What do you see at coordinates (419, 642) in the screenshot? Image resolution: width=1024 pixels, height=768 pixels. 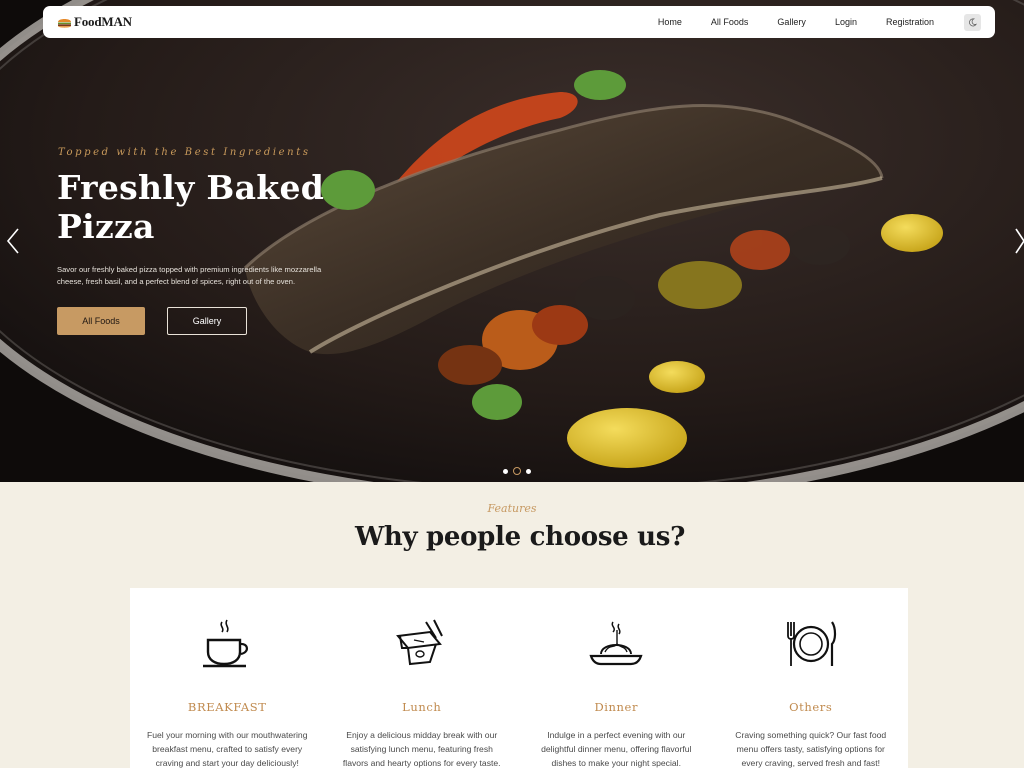 I see `takeout-box-icon` at bounding box center [419, 642].